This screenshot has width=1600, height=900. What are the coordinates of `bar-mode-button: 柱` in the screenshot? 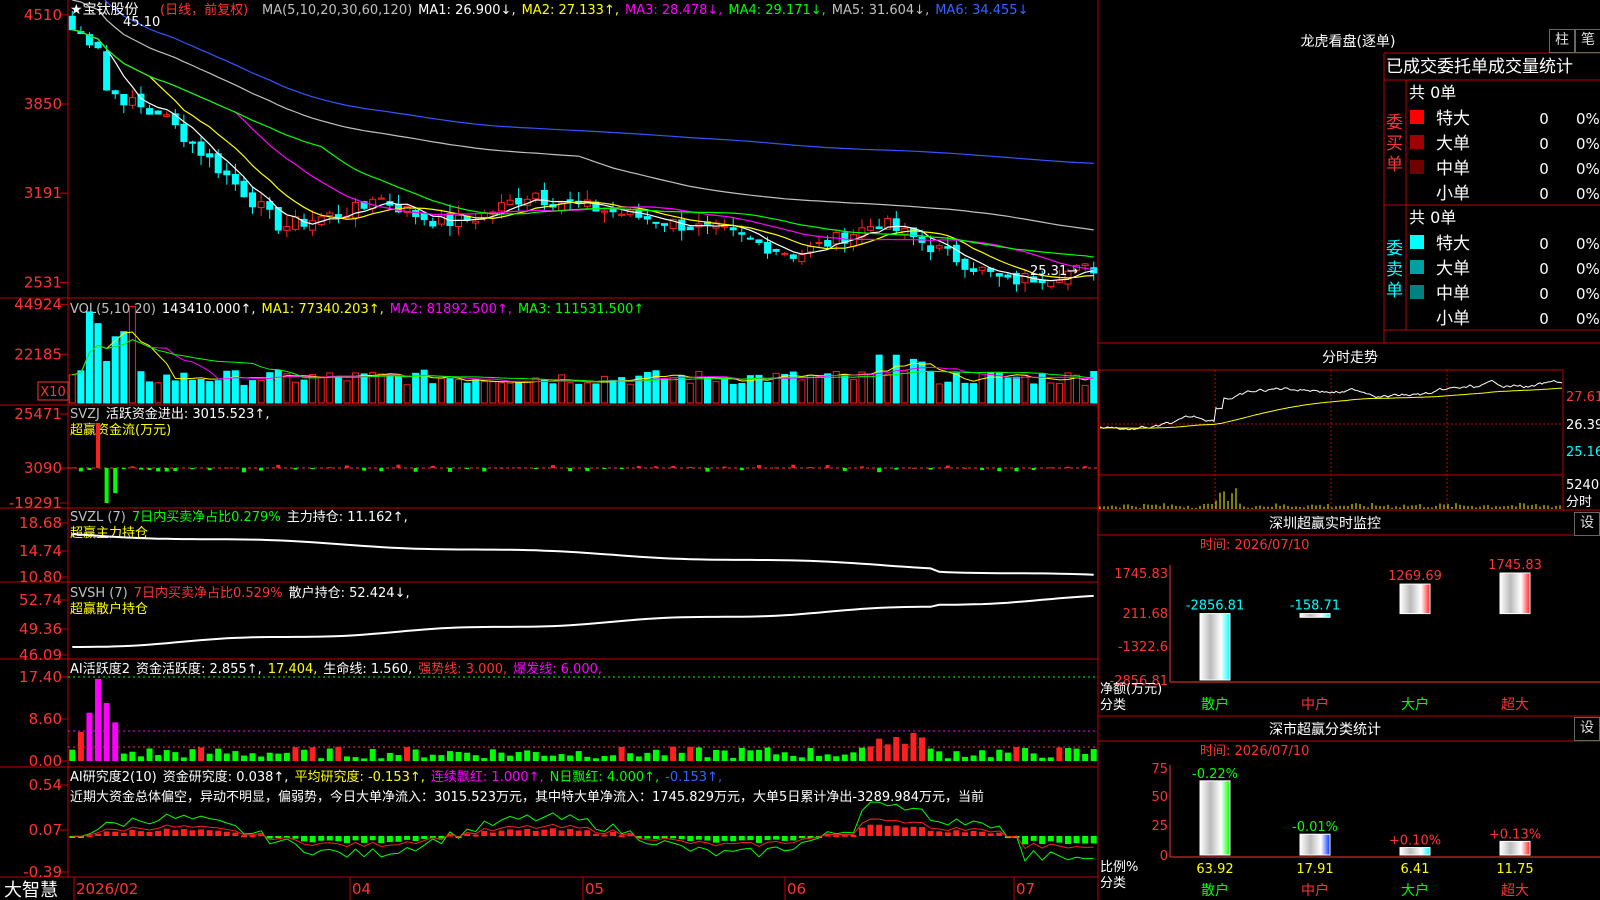 It's located at (1562, 41).